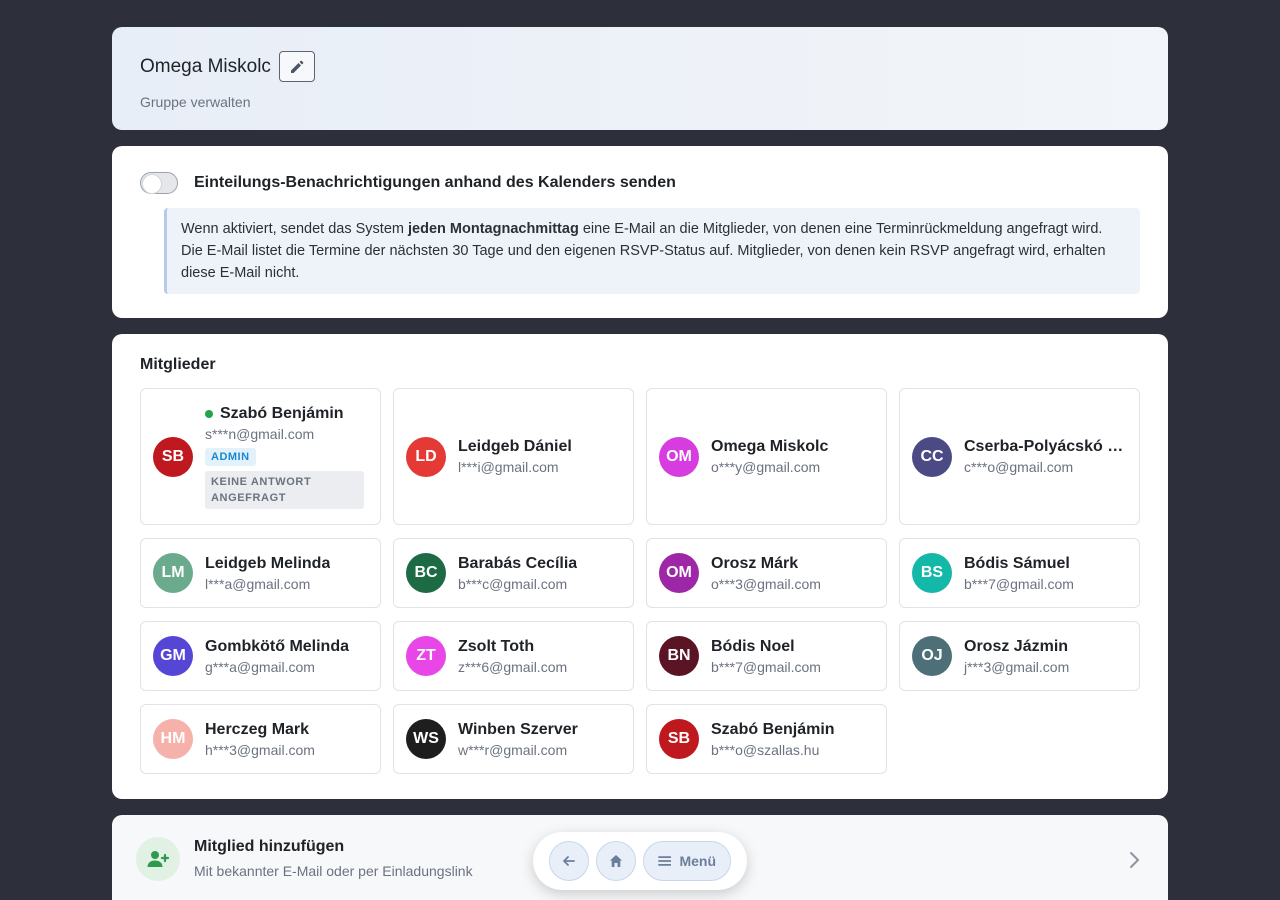  What do you see at coordinates (159, 183) in the screenshot?
I see `notification-toggle` at bounding box center [159, 183].